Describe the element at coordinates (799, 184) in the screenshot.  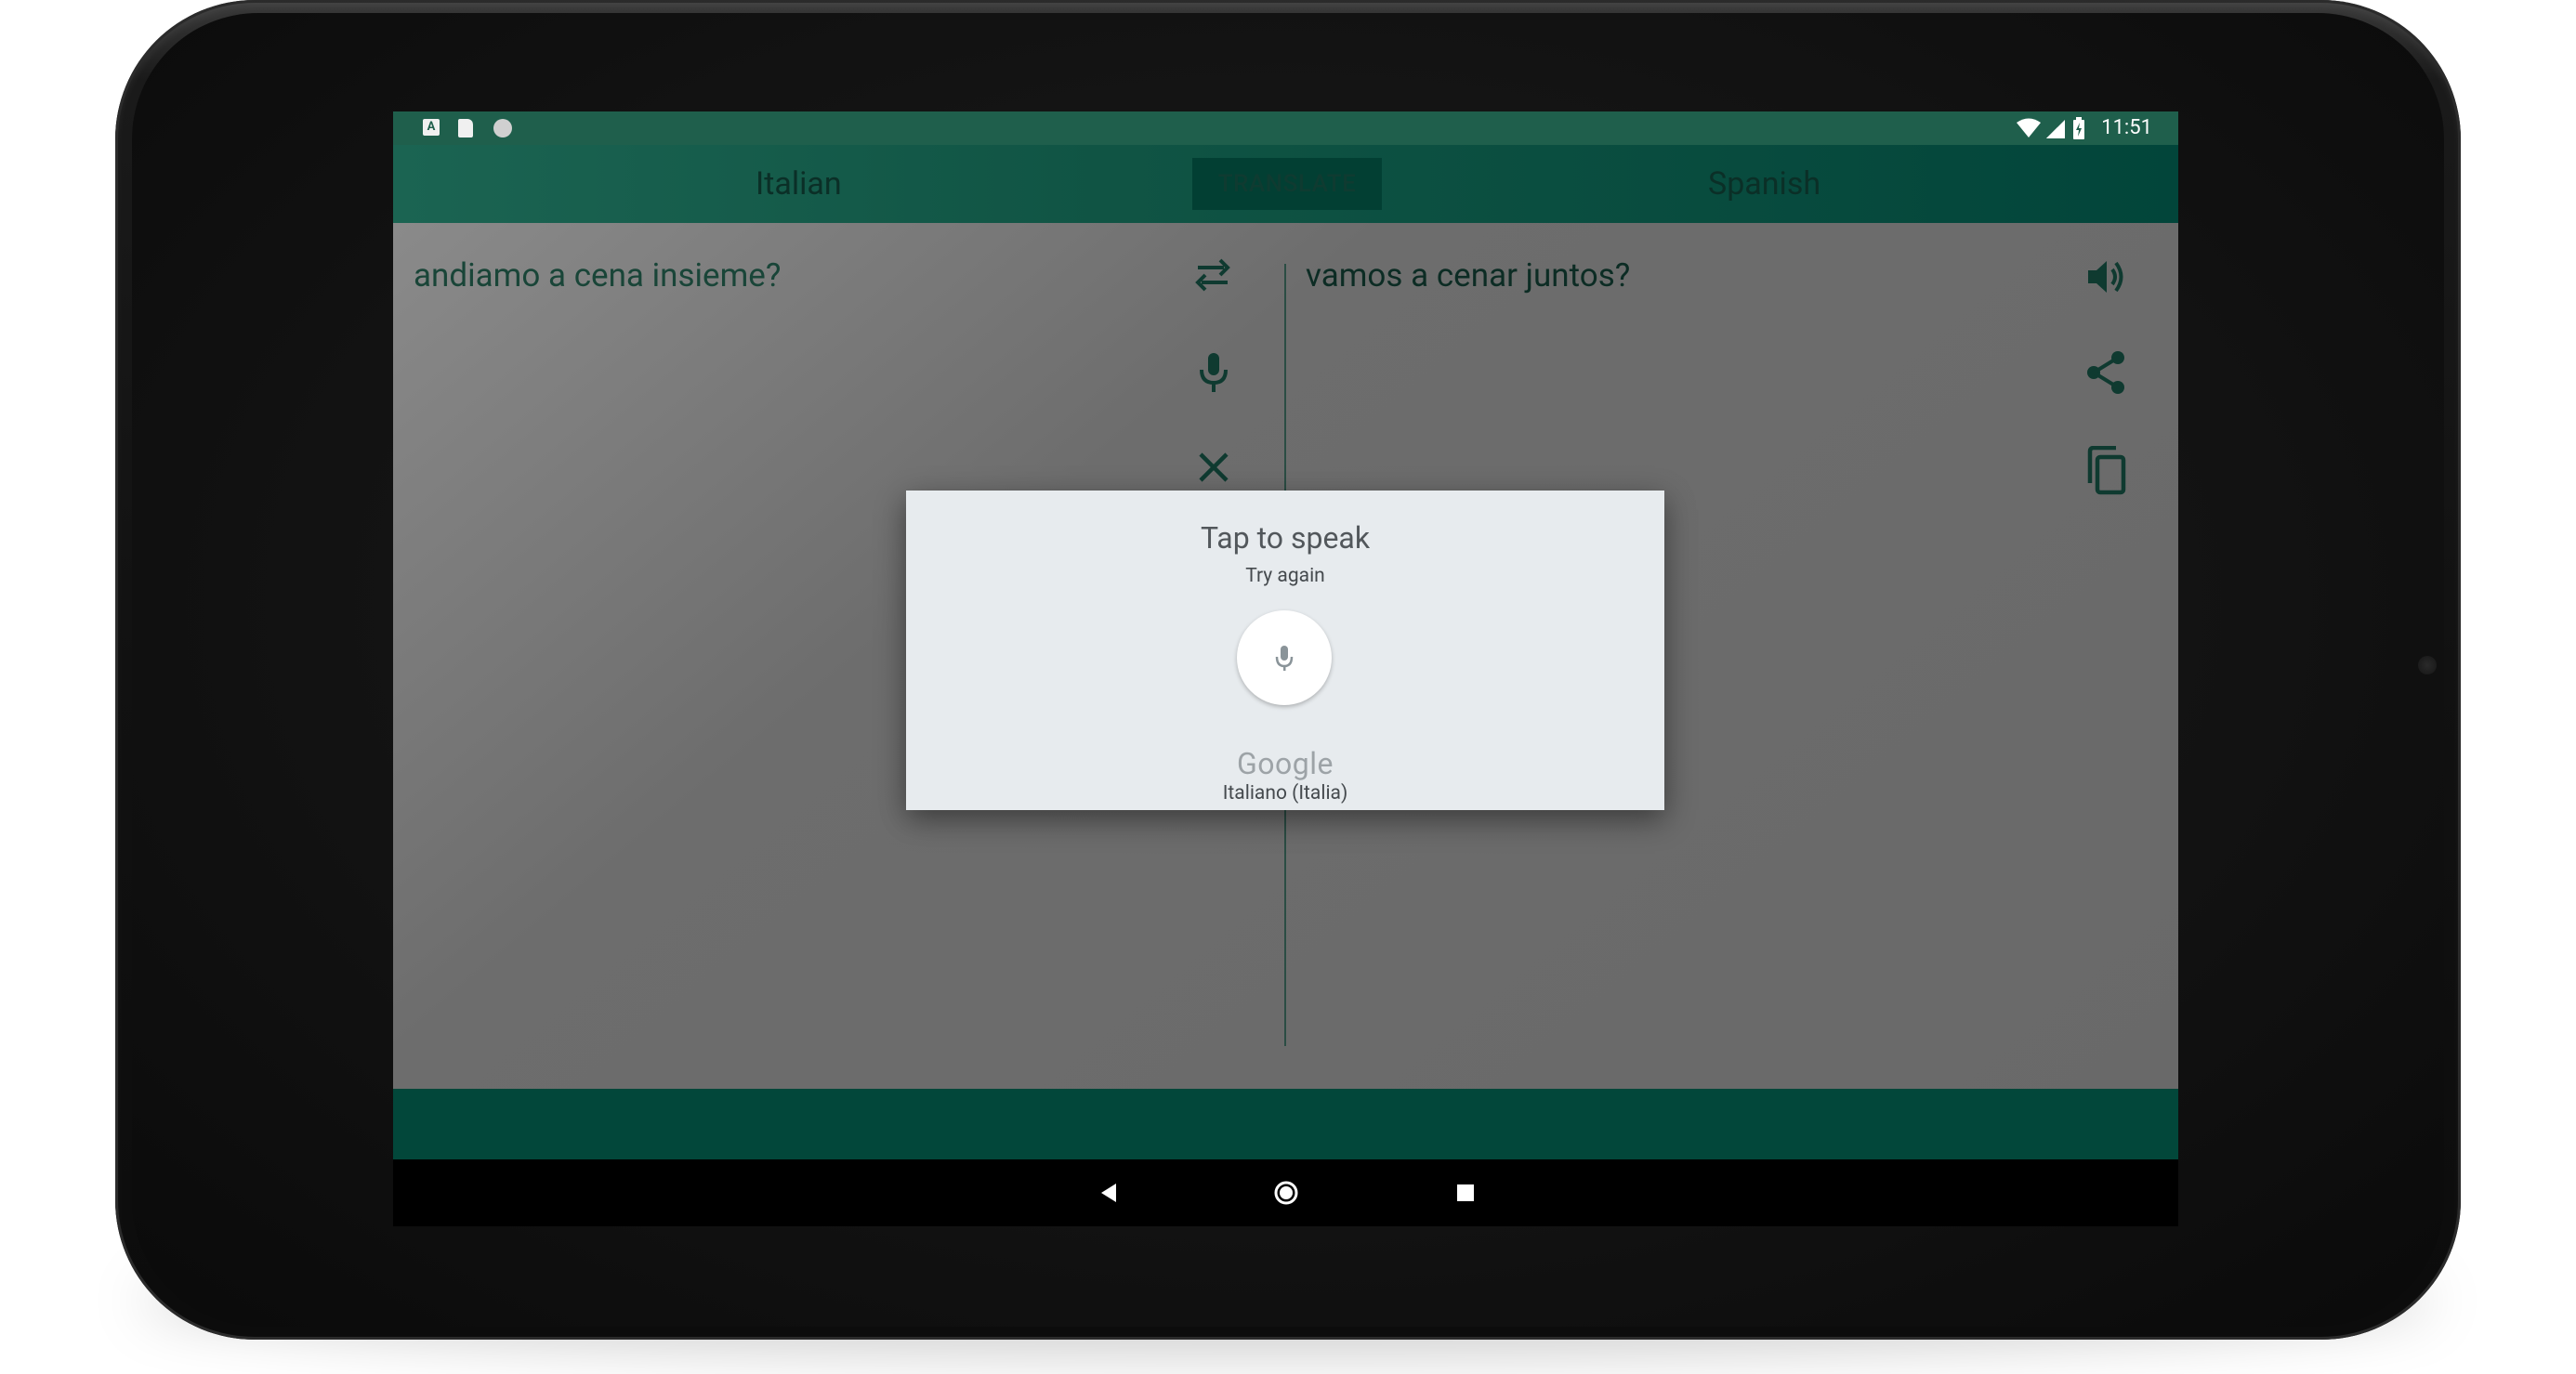
I see `source-language-selector: Italian` at that location.